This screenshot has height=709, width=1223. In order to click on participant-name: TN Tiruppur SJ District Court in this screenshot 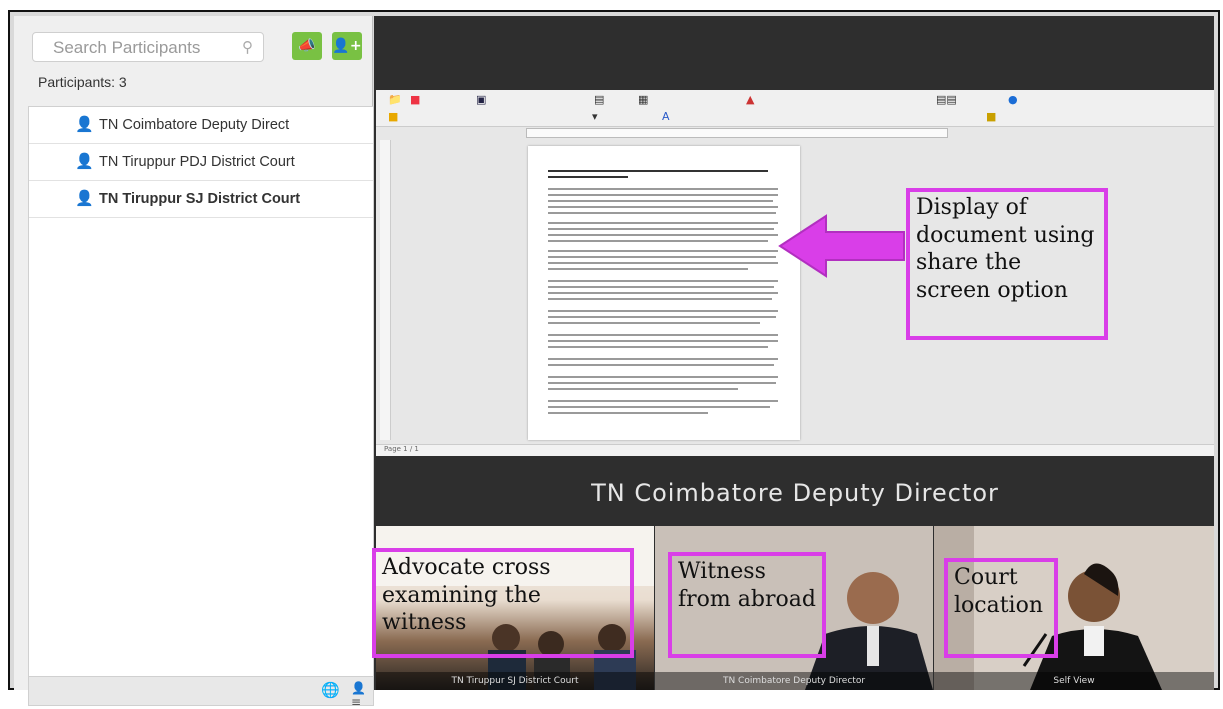, I will do `click(200, 199)`.